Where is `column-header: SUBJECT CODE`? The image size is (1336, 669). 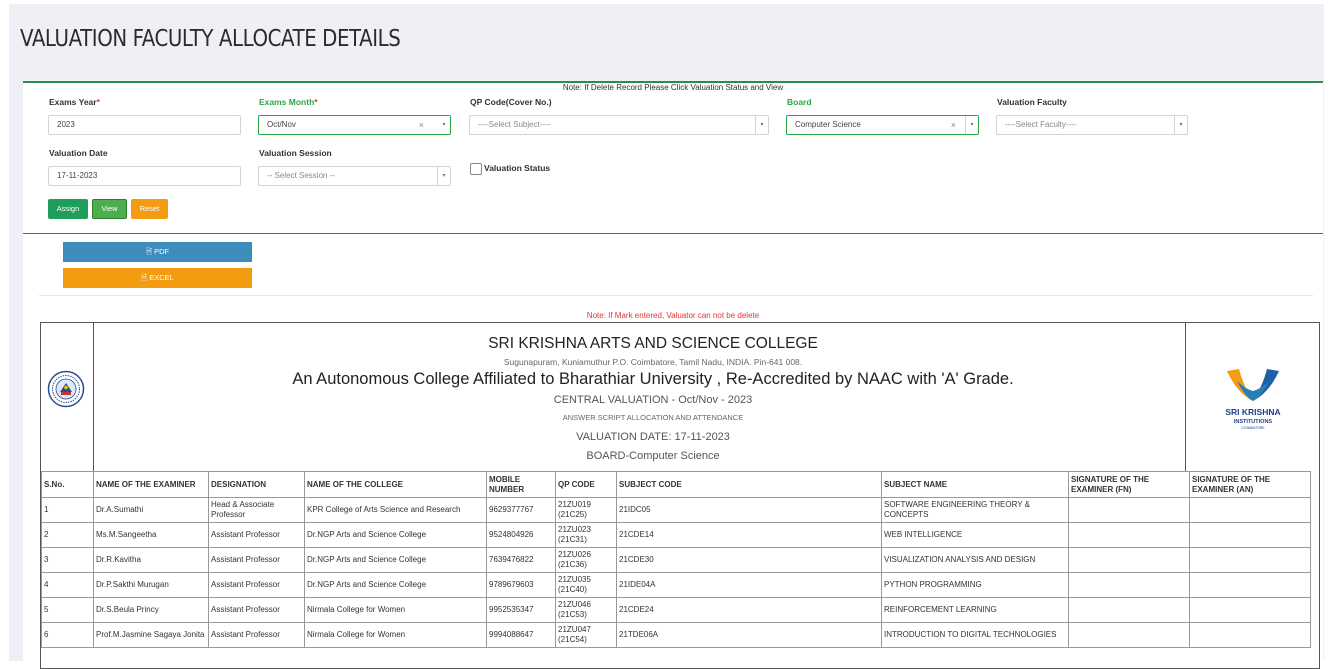
column-header: SUBJECT CODE is located at coordinates (749, 484).